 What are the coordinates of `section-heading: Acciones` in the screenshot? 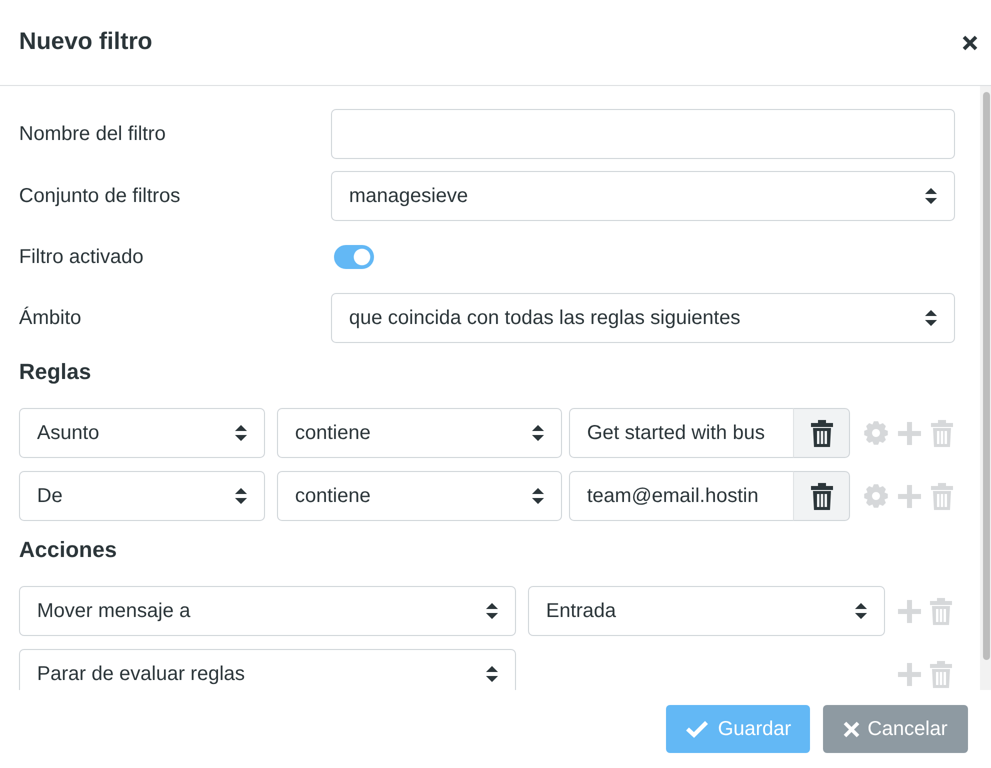 It's located at (68, 550).